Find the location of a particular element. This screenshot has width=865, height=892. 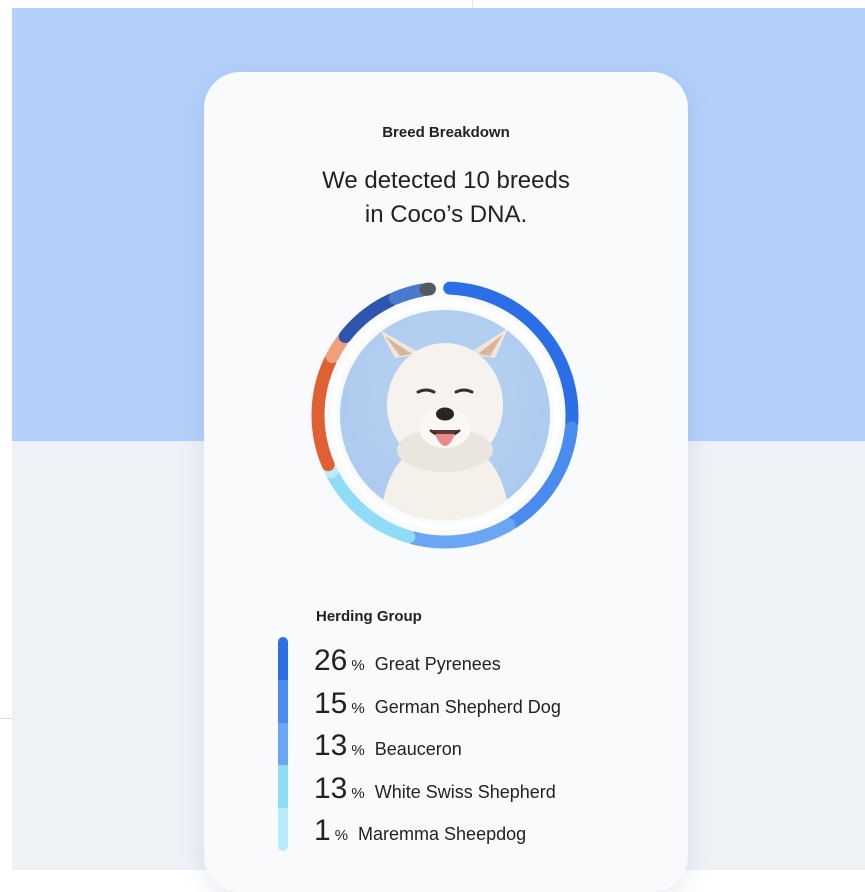

breed-row: 13% Beauceron is located at coordinates (388, 746).